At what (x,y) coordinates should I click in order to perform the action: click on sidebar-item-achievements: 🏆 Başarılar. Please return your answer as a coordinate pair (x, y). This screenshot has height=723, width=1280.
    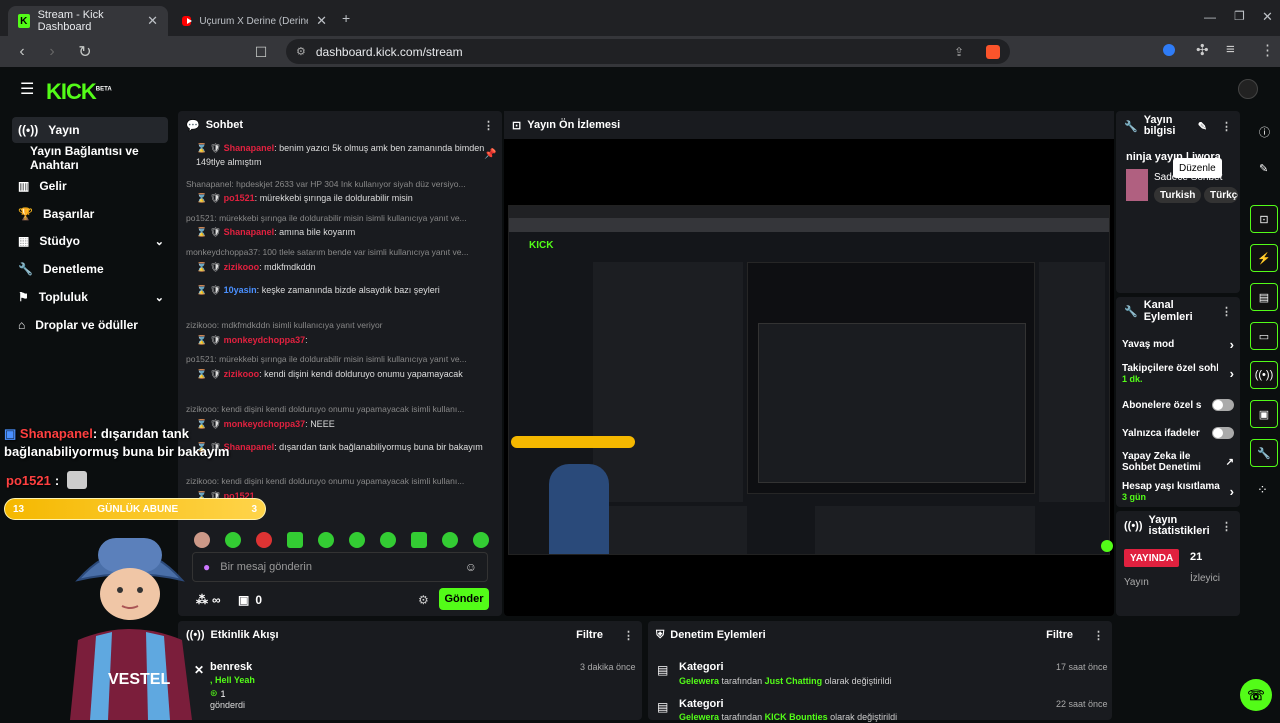
    Looking at the image, I should click on (90, 214).